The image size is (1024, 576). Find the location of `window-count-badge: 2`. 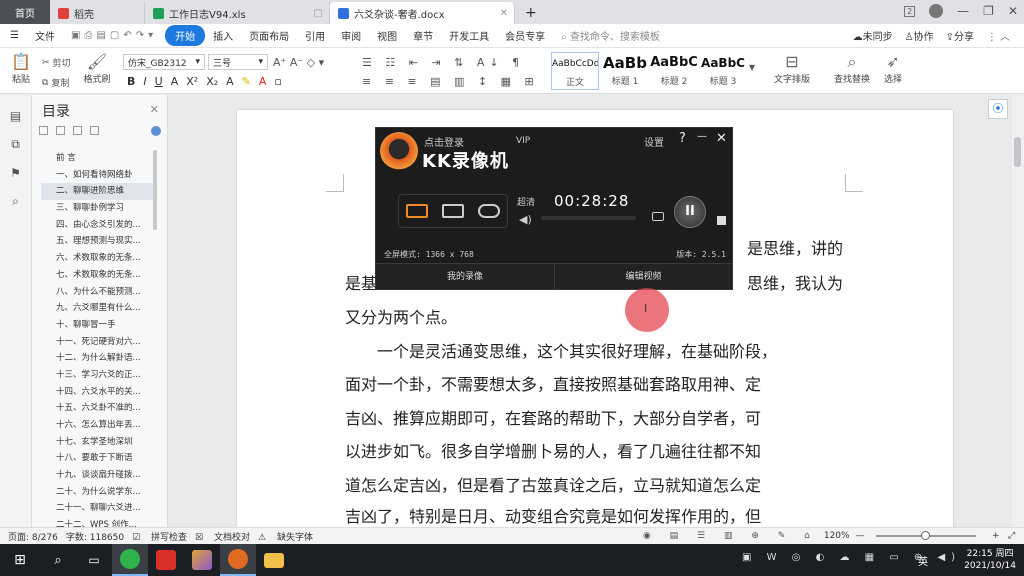

window-count-badge: 2 is located at coordinates (910, 11).